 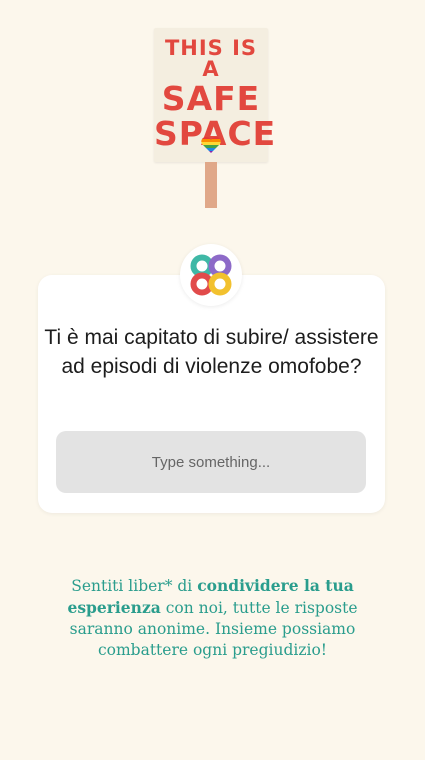 I want to click on rainbow-heart-icon, so click(x=211, y=145).